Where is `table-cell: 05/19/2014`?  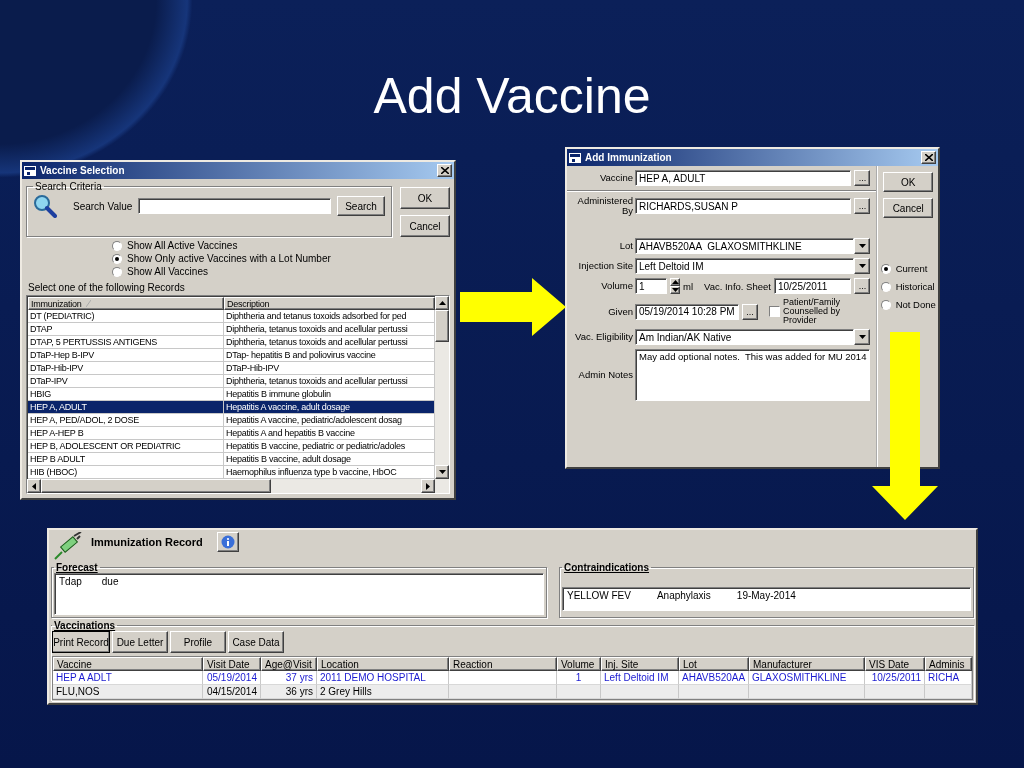
table-cell: 05/19/2014 is located at coordinates (231, 677).